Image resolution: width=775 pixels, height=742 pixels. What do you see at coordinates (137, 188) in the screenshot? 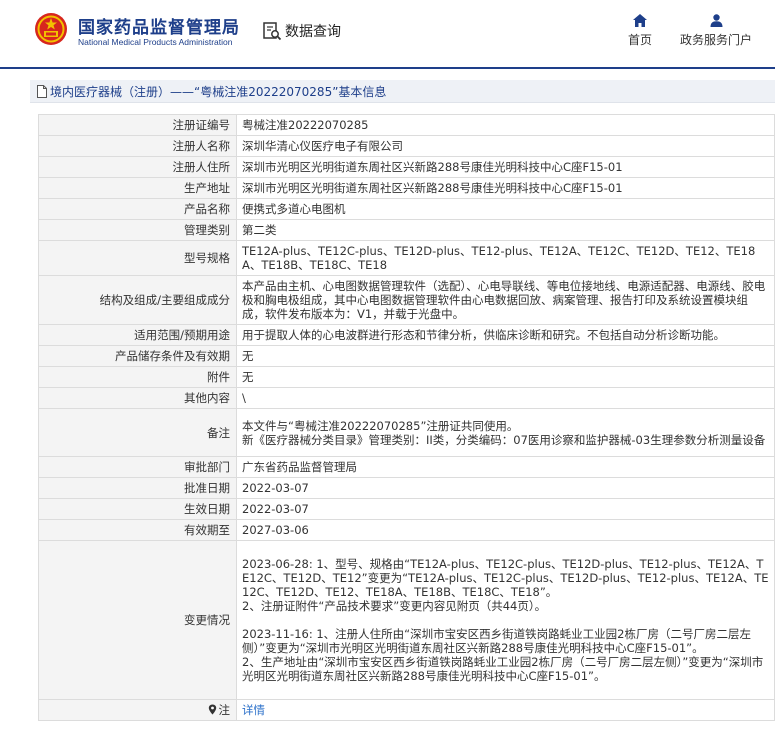
I see `field-label: 生产地址` at bounding box center [137, 188].